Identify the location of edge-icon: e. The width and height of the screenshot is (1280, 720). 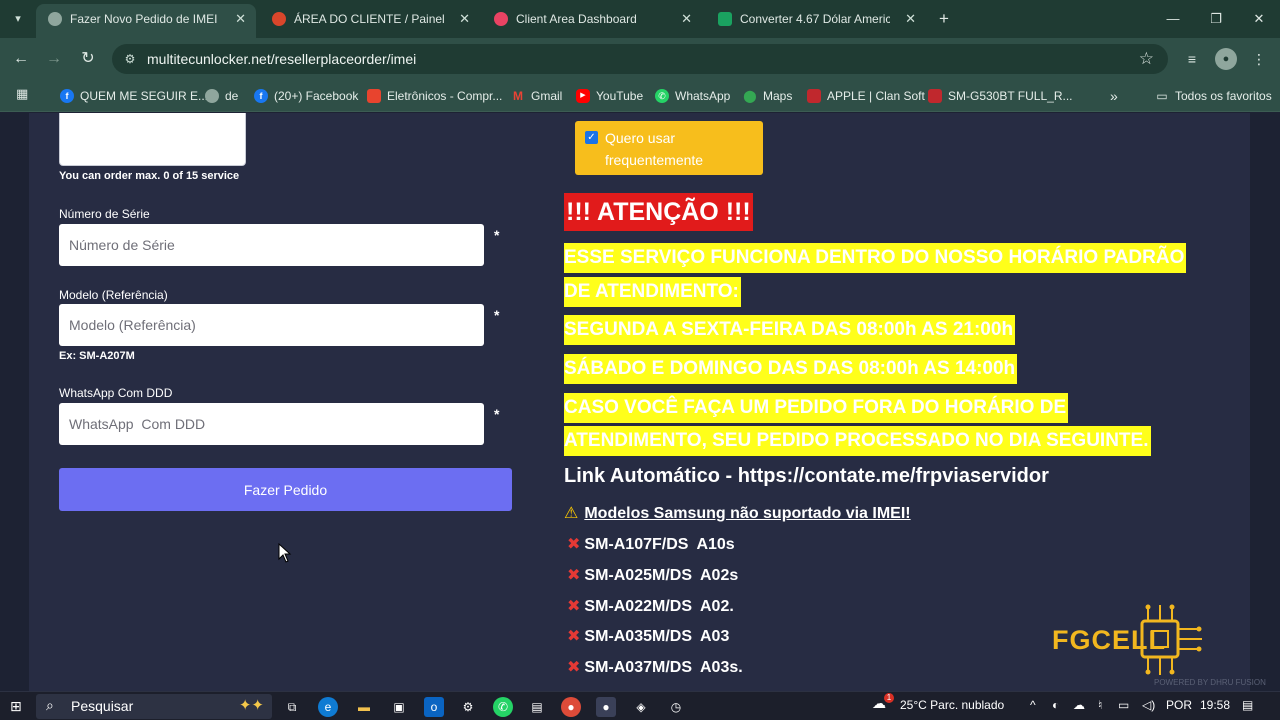
(328, 707).